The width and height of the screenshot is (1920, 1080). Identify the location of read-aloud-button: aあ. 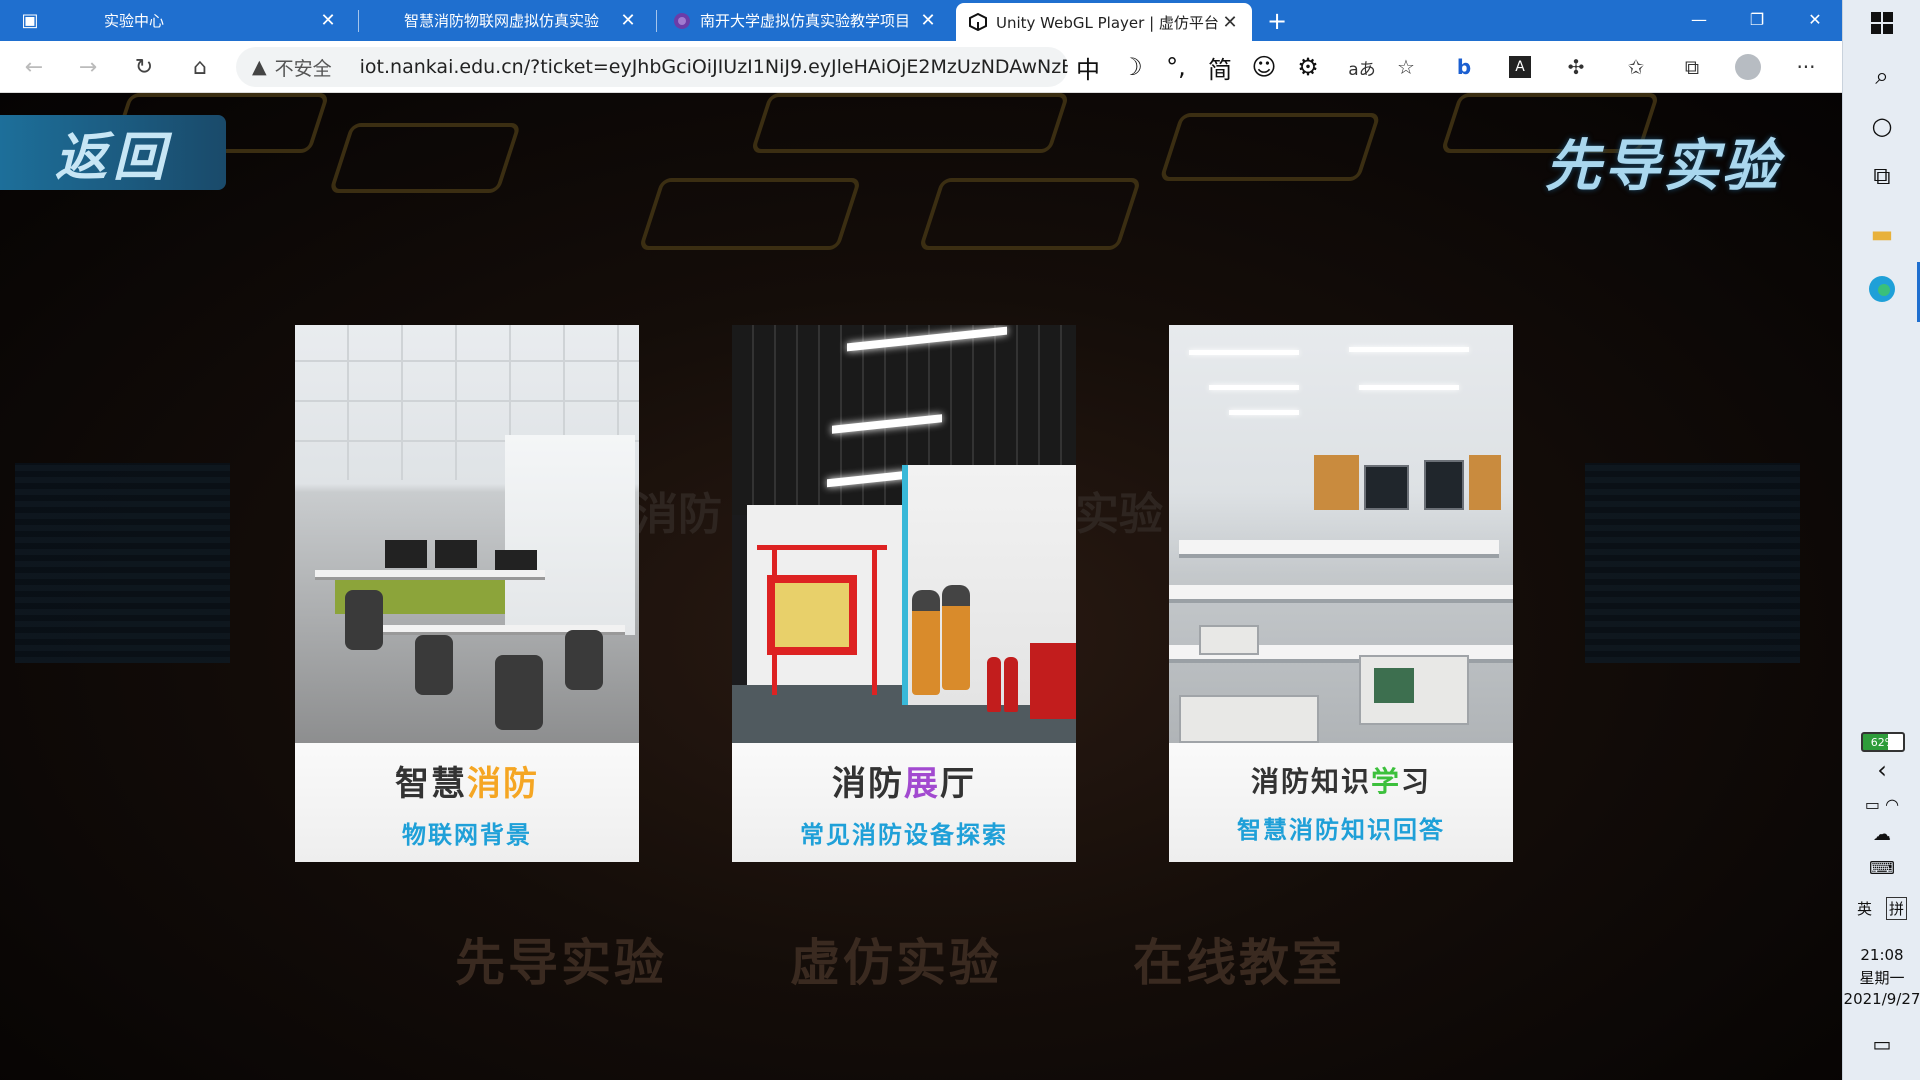
(1362, 67).